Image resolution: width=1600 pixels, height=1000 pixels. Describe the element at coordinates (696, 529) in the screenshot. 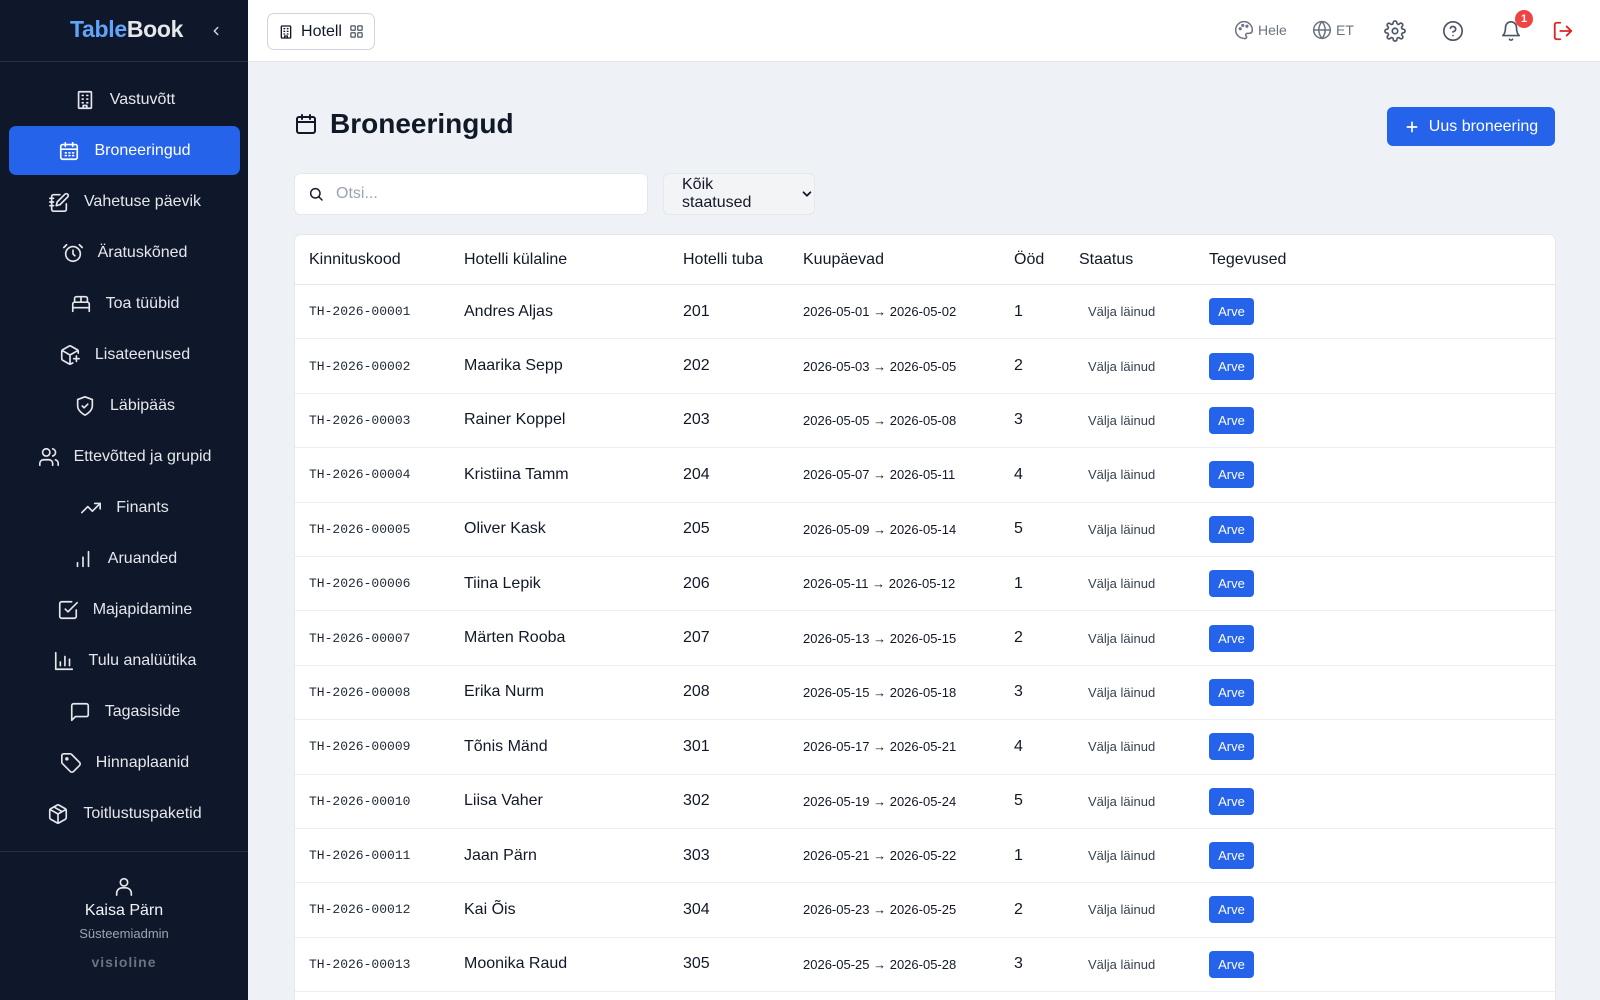

I see `room-number: 205` at that location.